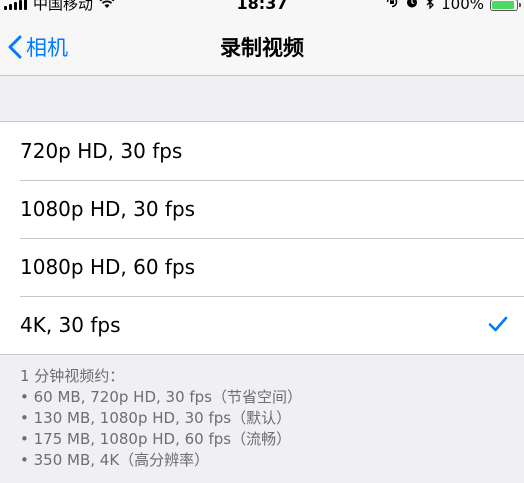  Describe the element at coordinates (156, 418) in the screenshot. I see `footer-line: • 130 MB, 1080p HD, 30 fps（默认）` at that location.